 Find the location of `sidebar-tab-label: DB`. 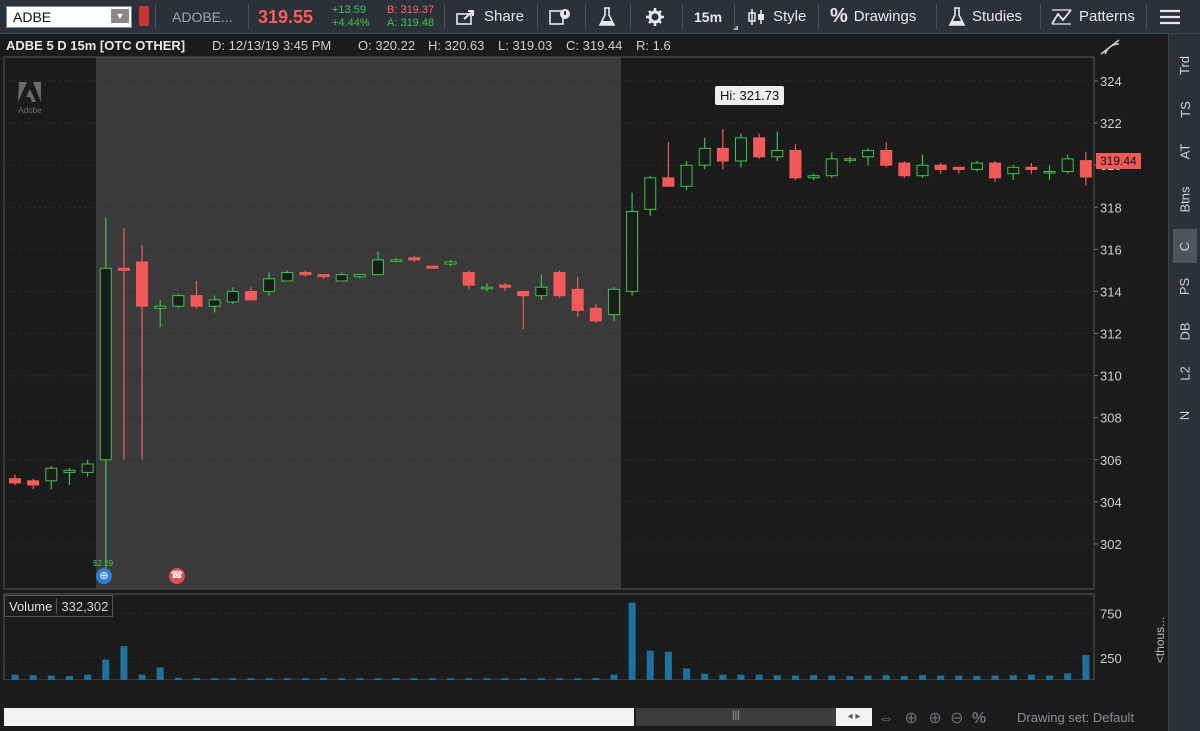

sidebar-tab-label: DB is located at coordinates (1185, 331).